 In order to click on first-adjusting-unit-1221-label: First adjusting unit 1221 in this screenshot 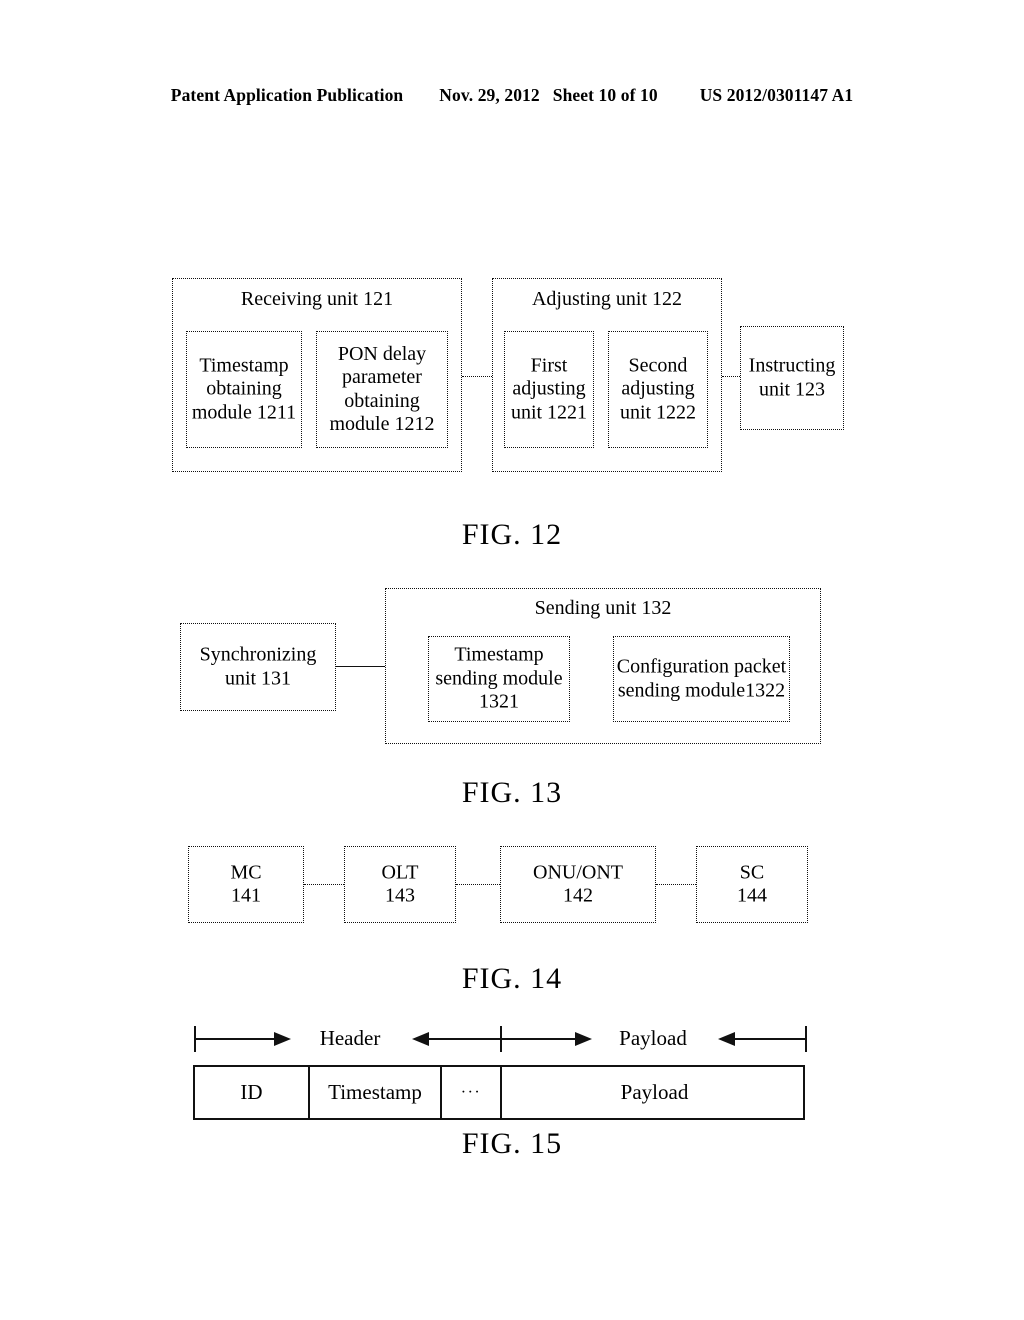, I will do `click(549, 389)`.